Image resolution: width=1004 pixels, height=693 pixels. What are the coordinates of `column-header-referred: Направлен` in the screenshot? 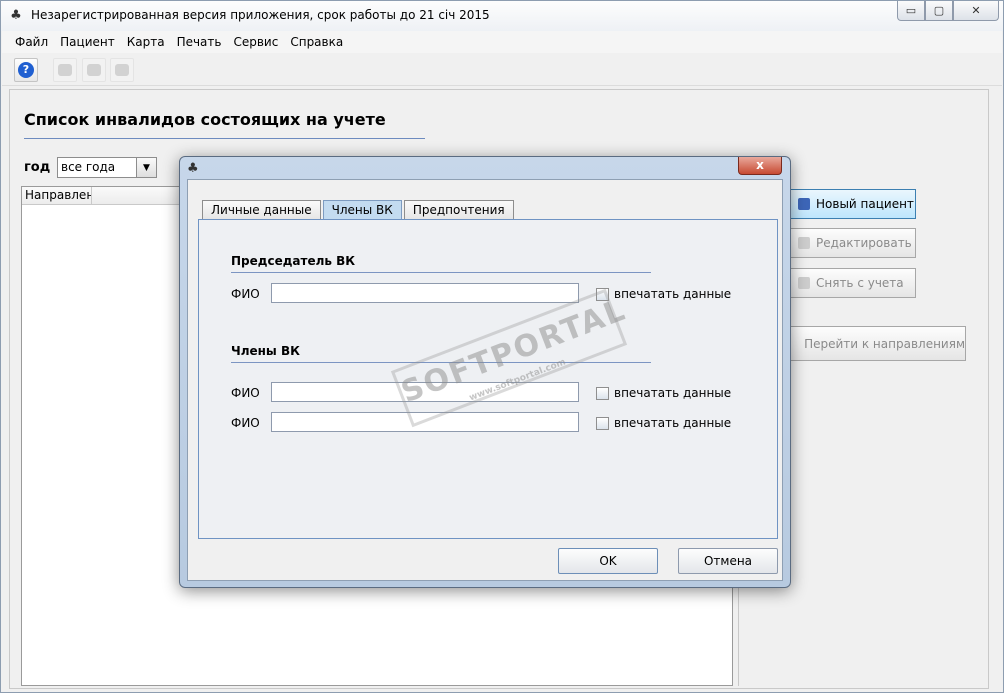 It's located at (57, 195).